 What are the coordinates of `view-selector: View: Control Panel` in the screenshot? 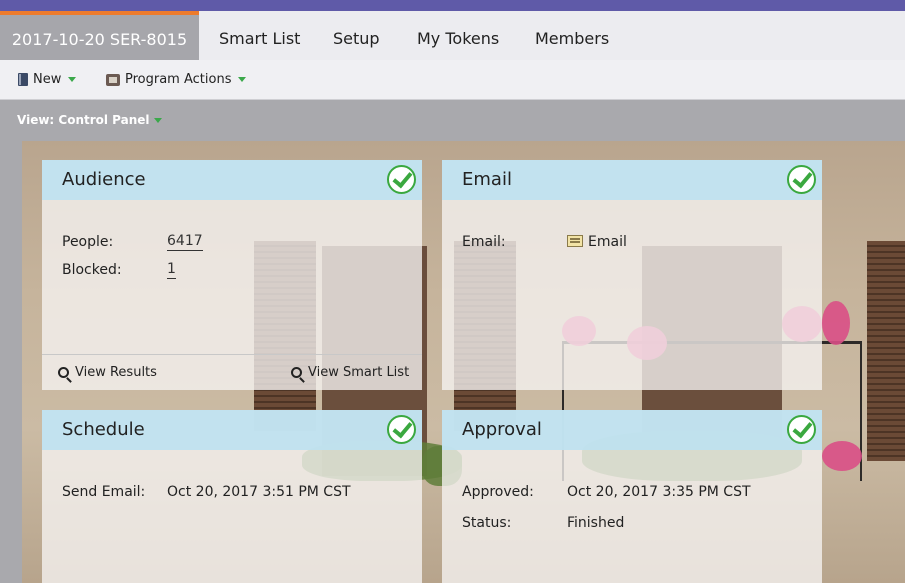 It's located at (89, 120).